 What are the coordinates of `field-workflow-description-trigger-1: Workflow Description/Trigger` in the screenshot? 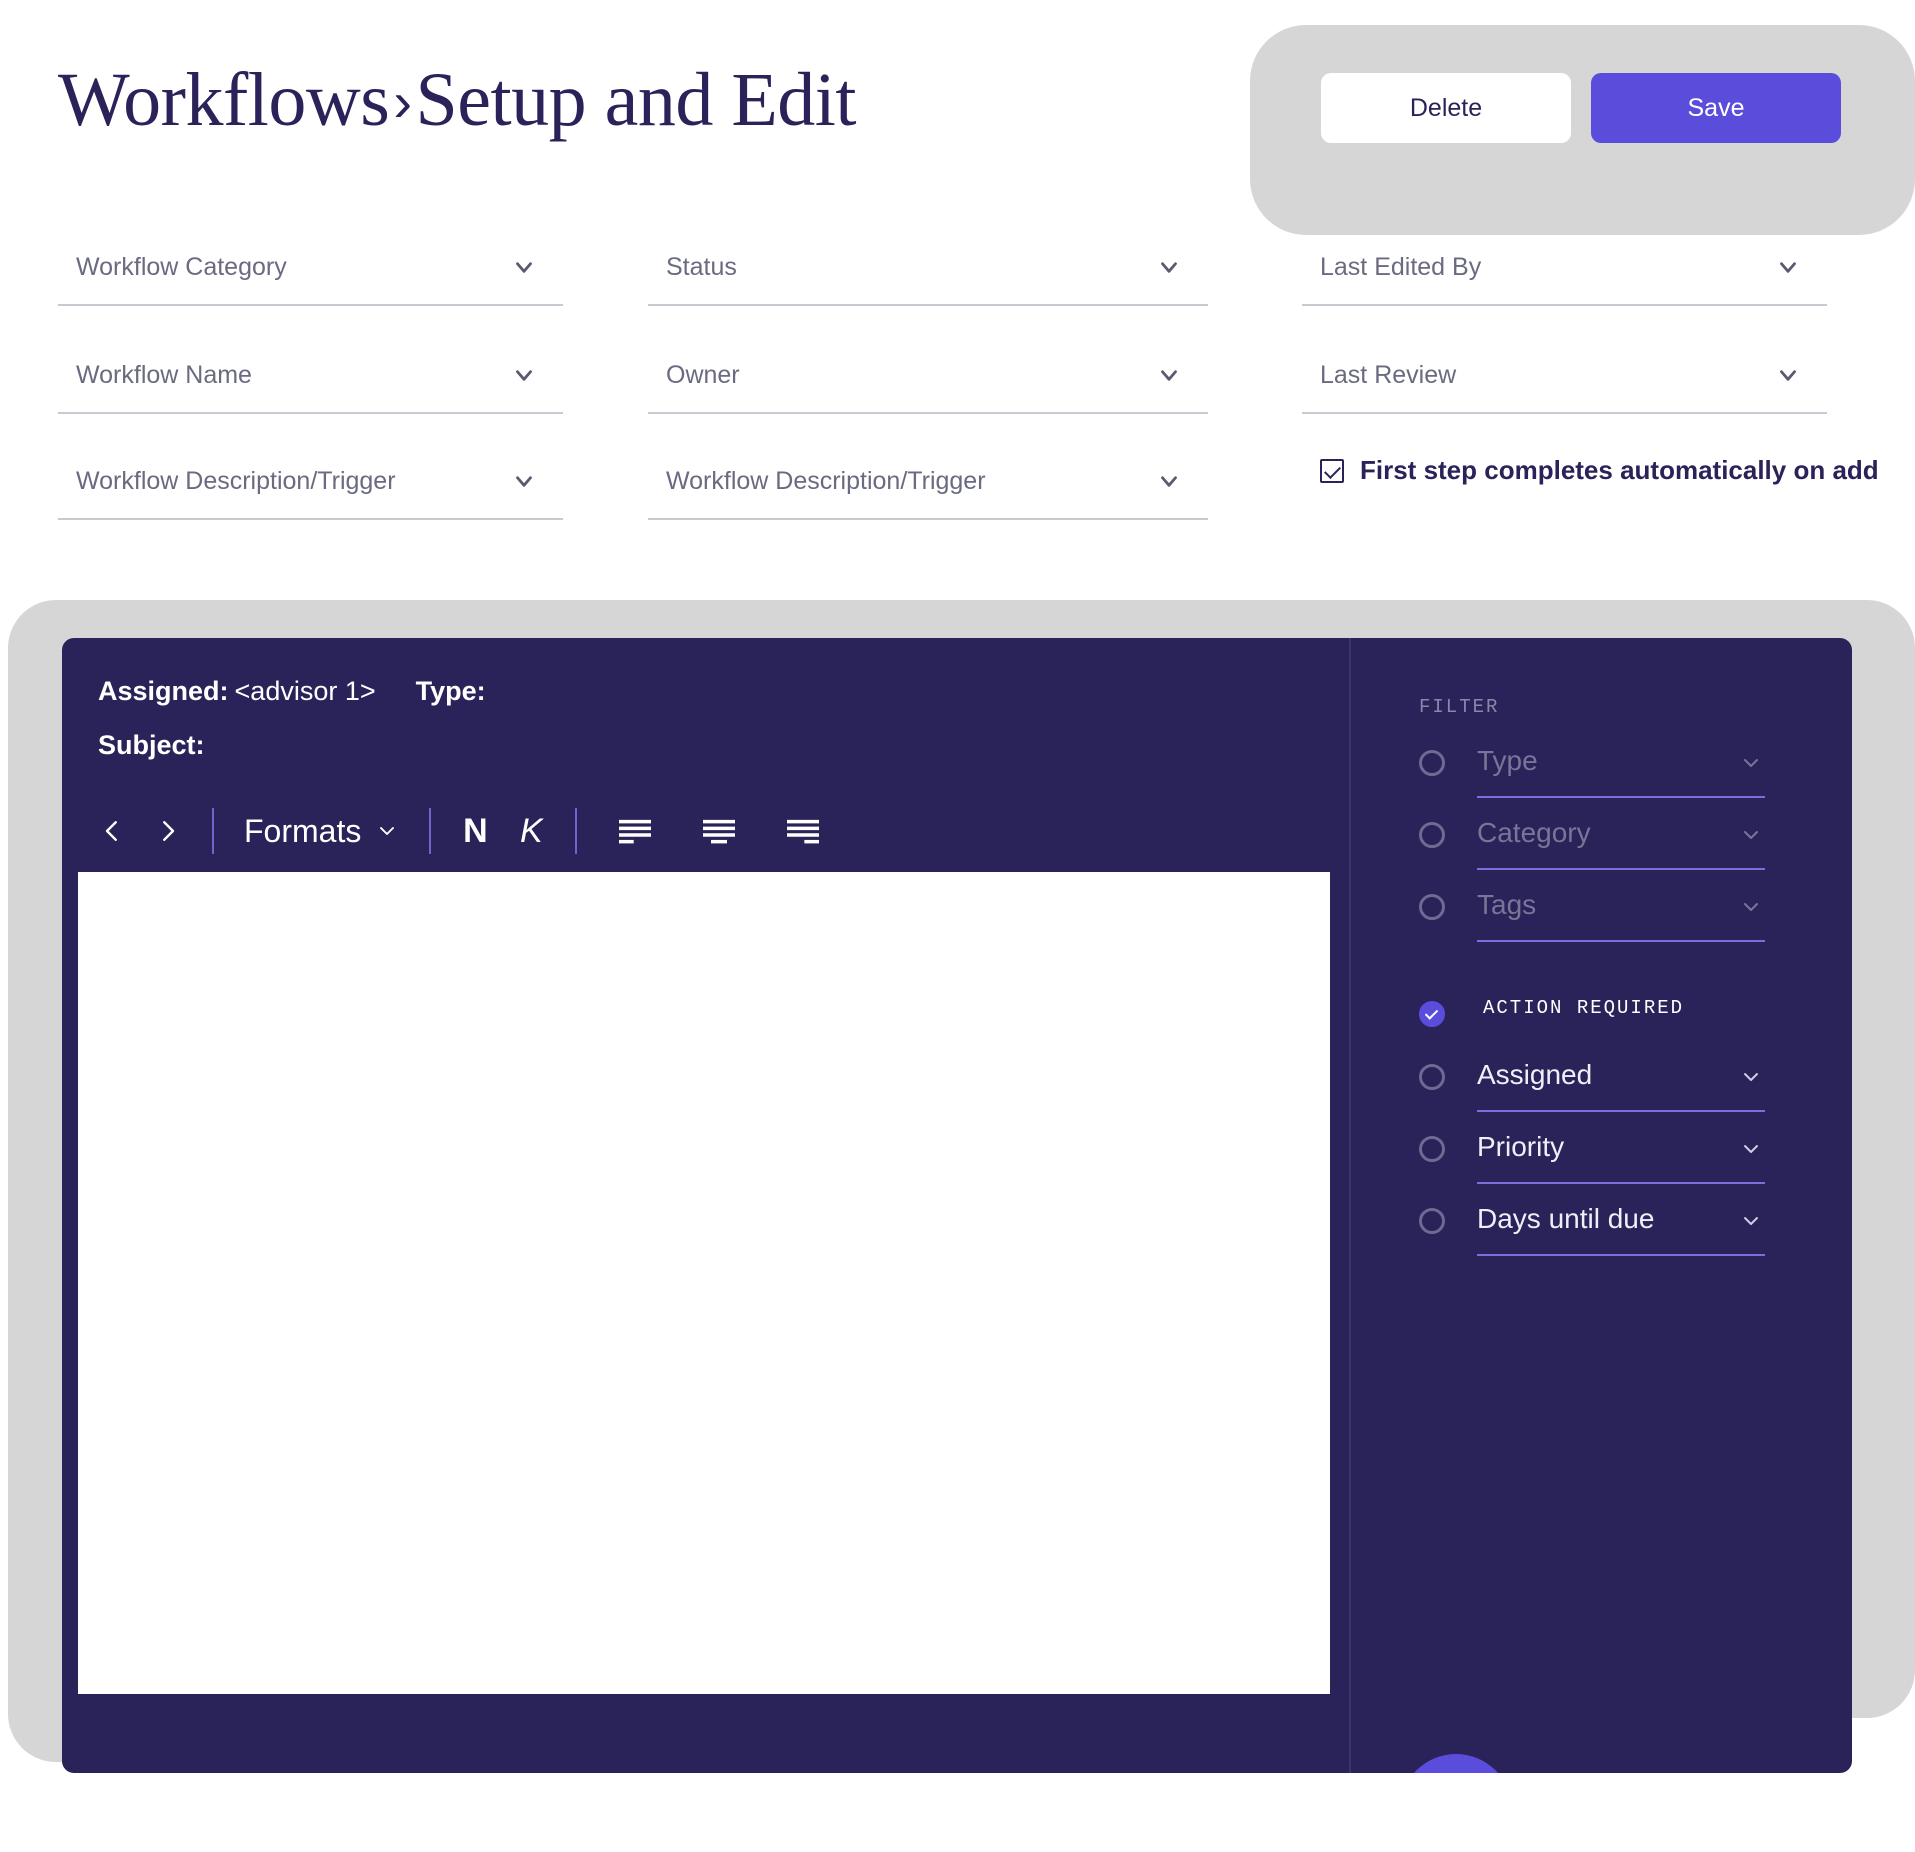 It's located at (310, 492).